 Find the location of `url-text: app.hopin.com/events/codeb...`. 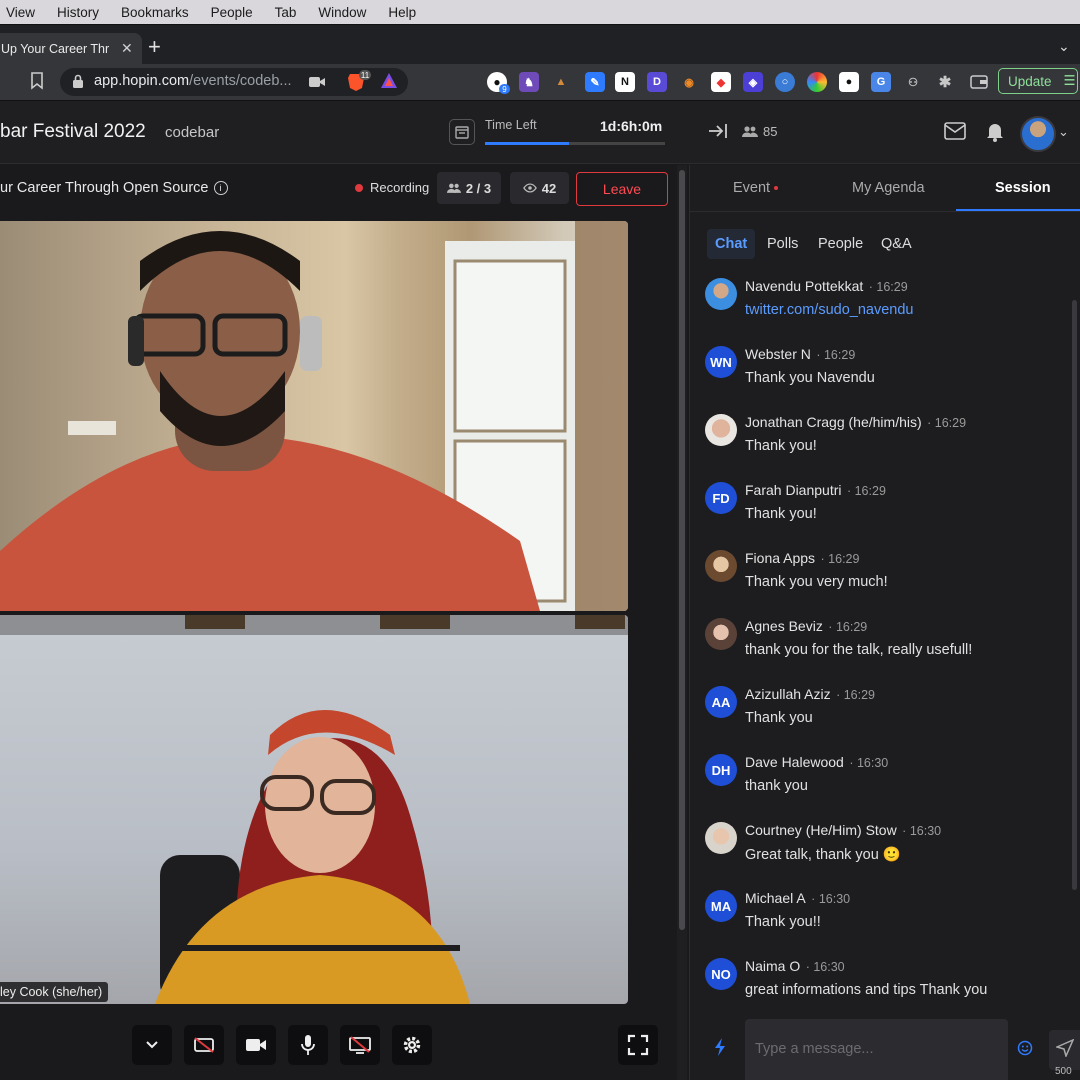

url-text: app.hopin.com/events/codeb... is located at coordinates (193, 81).